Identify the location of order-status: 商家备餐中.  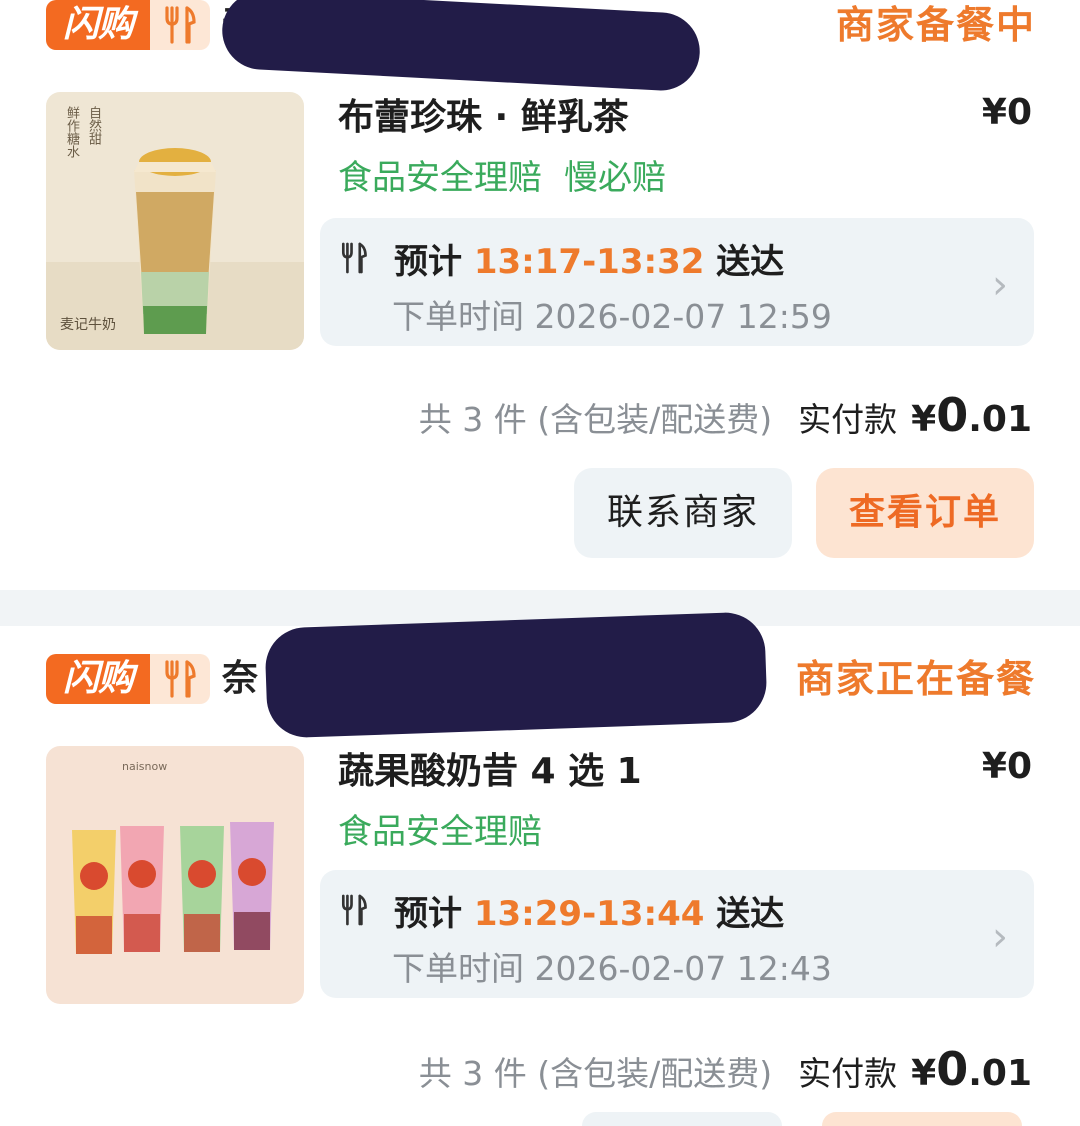
(935, 25).